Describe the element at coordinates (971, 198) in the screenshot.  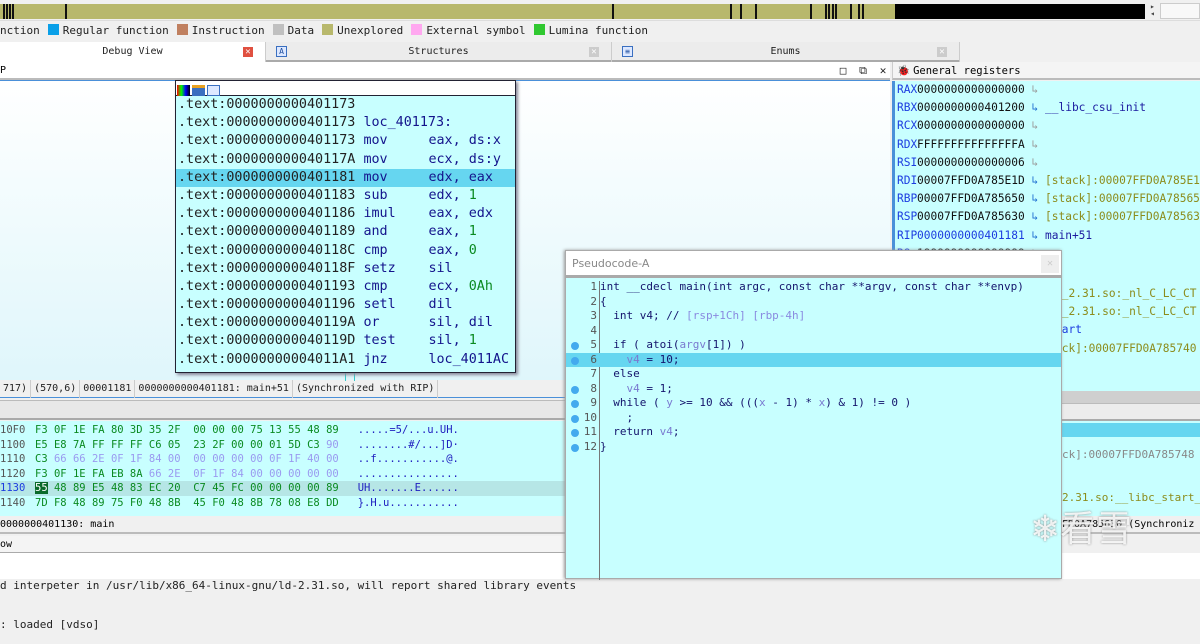
I see `register-value: 00007FFD0A785650` at that location.